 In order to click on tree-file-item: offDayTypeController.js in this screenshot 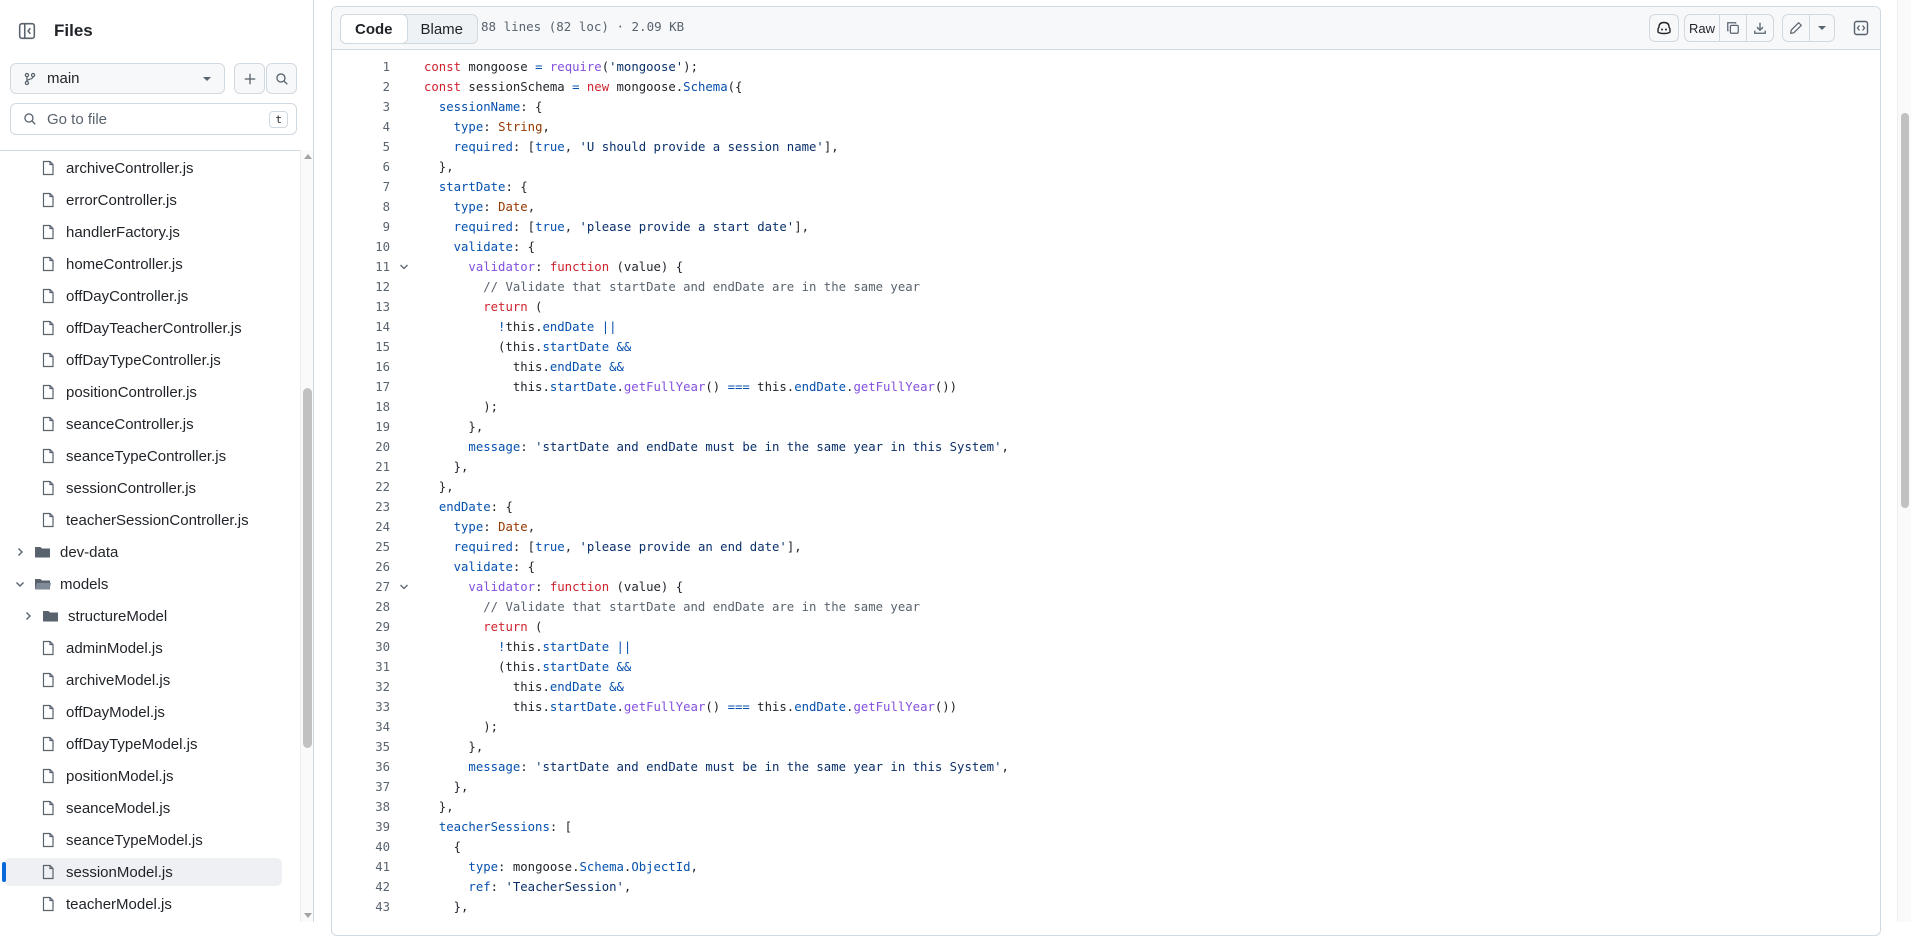, I will do `click(143, 360)`.